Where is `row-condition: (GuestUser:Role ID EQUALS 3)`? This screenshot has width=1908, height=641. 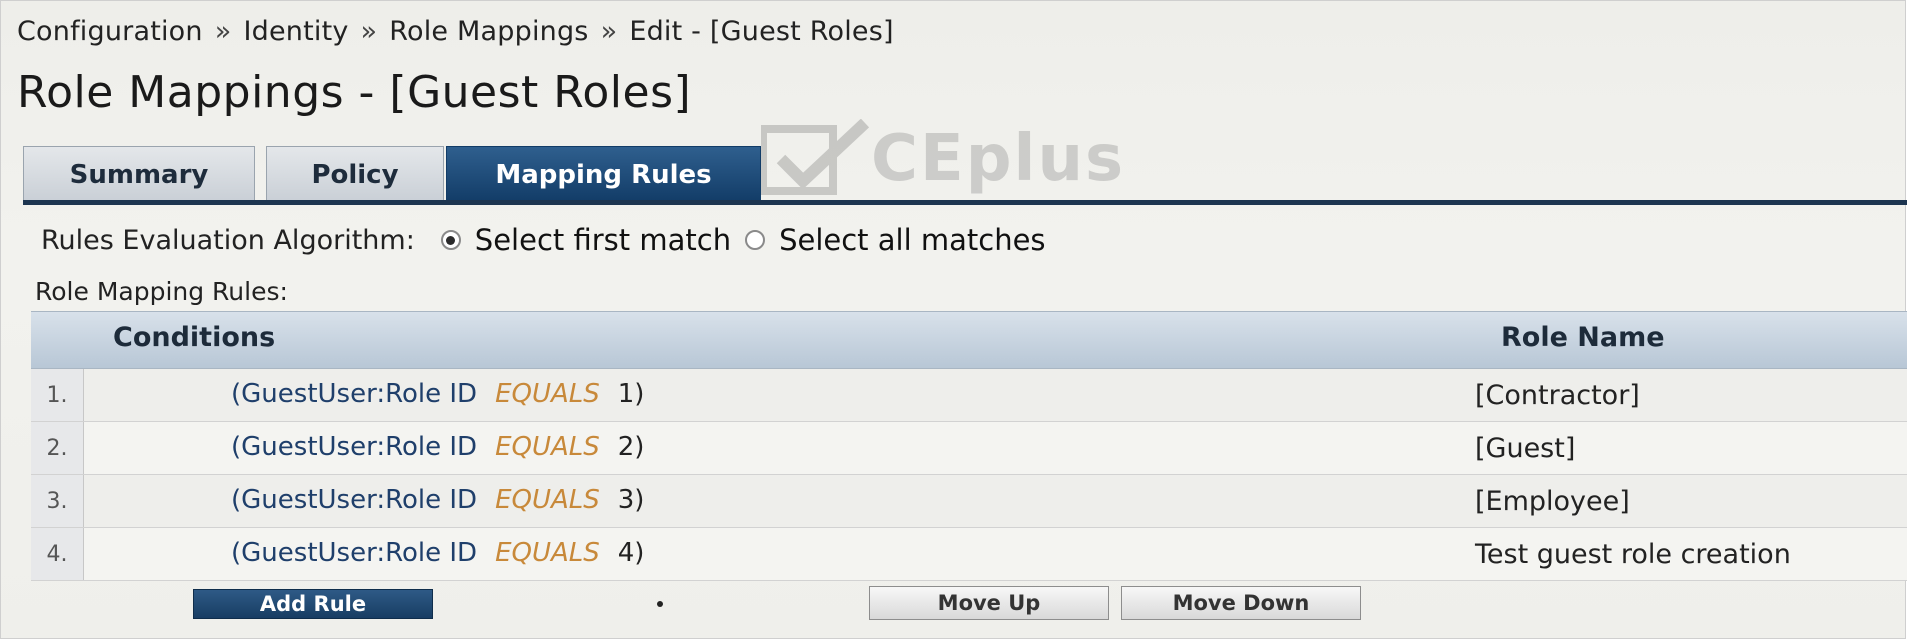 row-condition: (GuestUser:Role ID EQUALS 3) is located at coordinates (437, 500).